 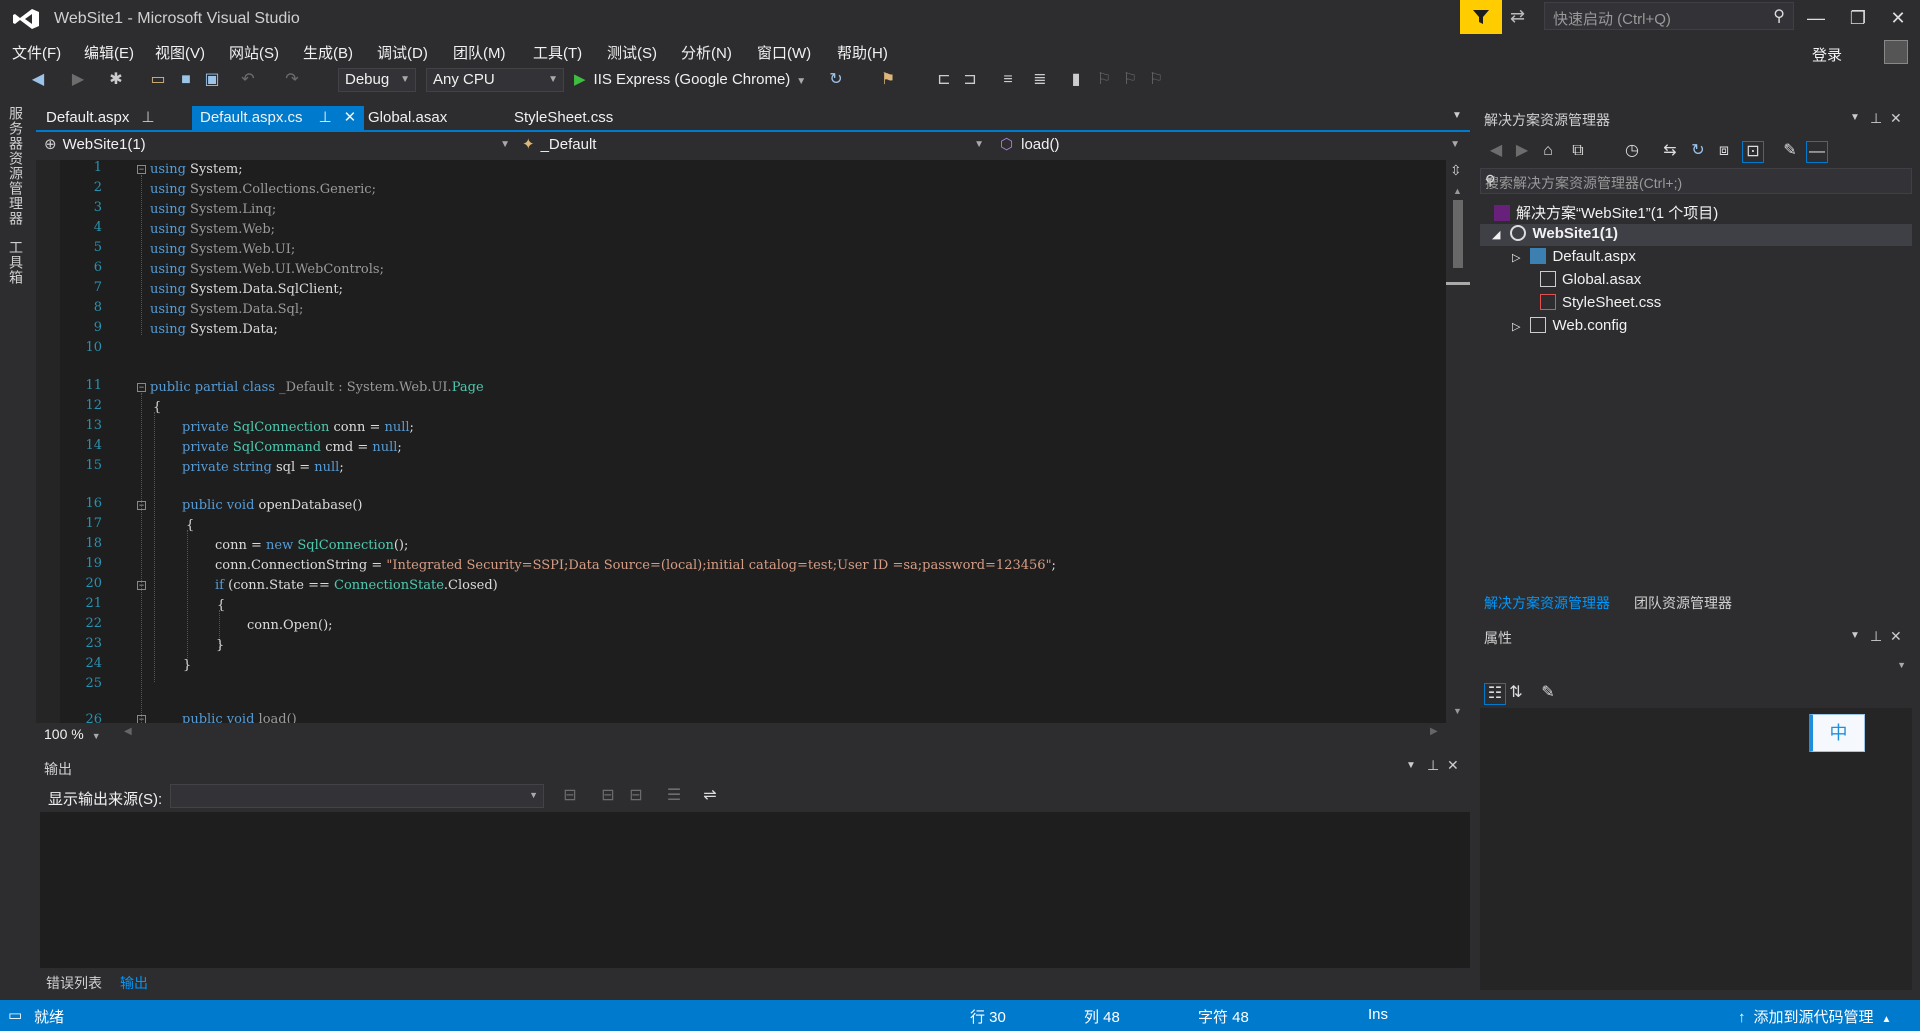 I want to click on chevron-down-icon: ▼, so click(x=1696, y=180).